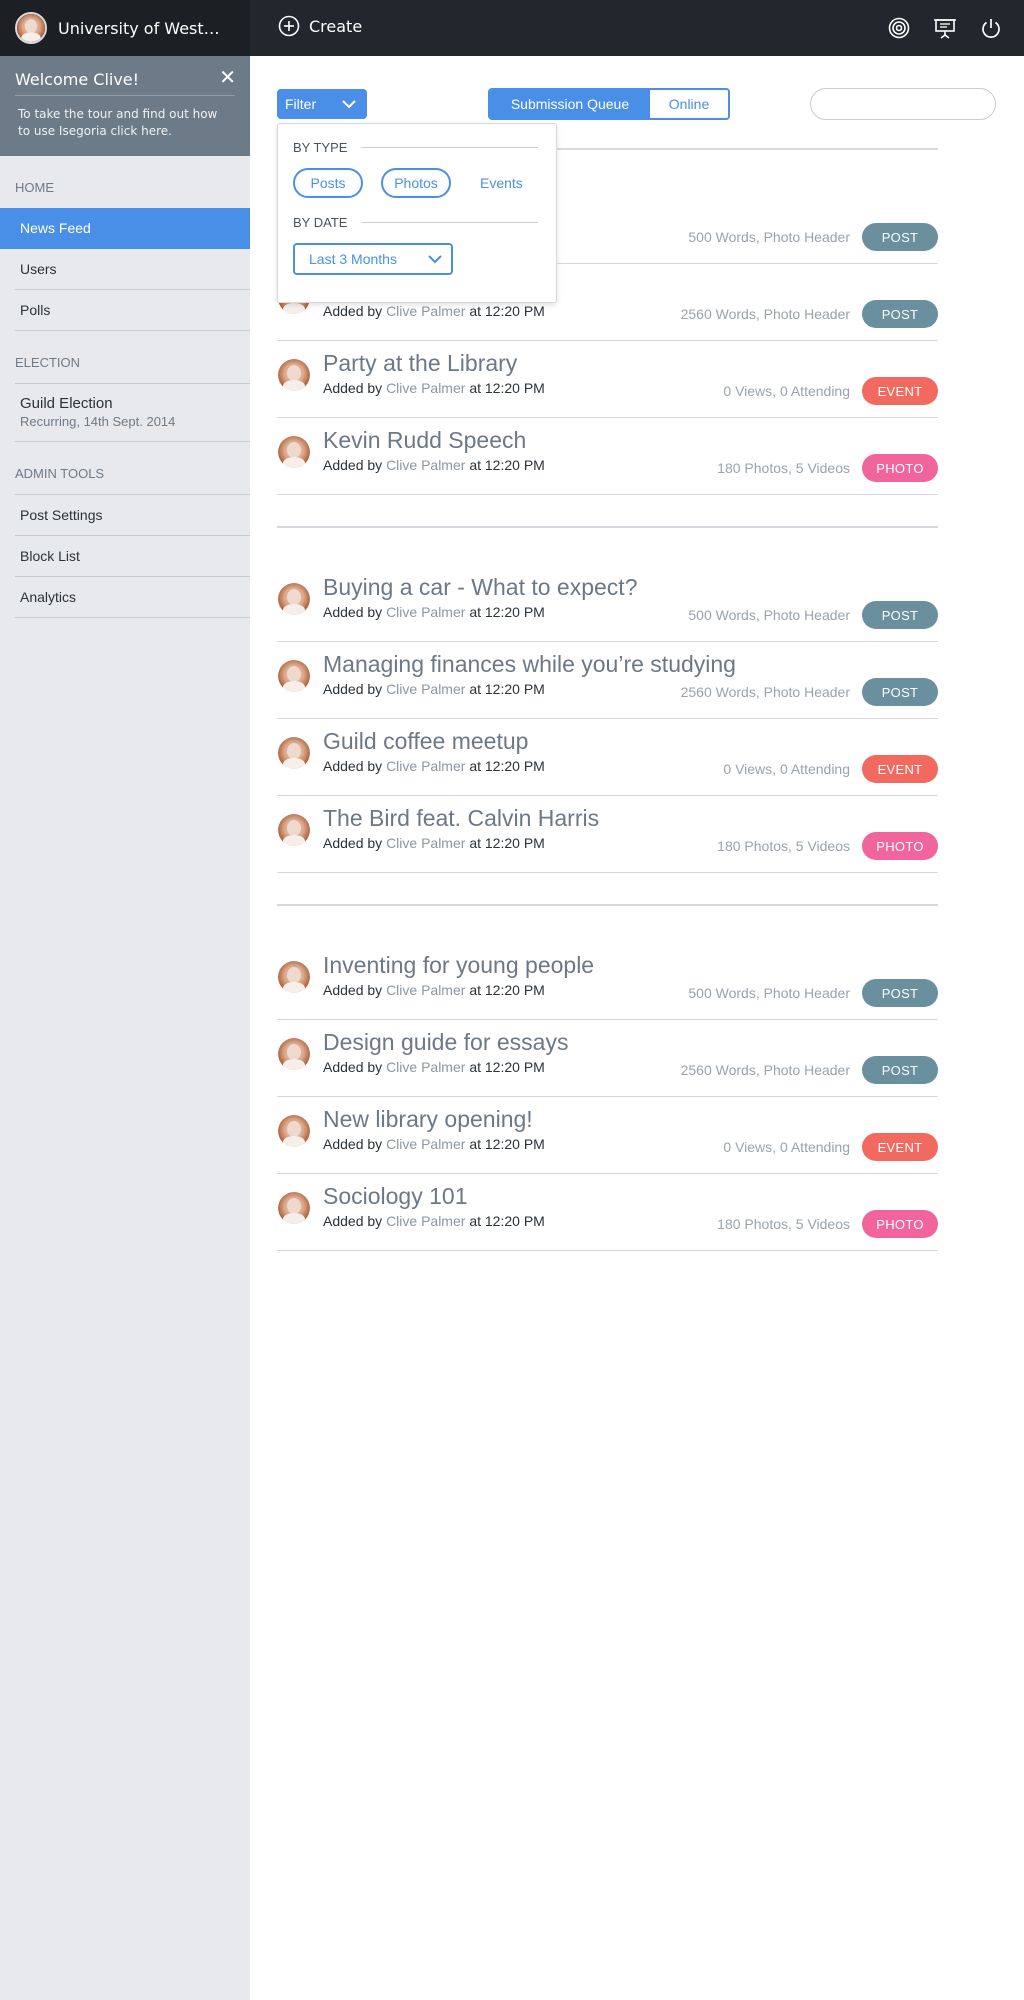 Image resolution: width=1024 pixels, height=2000 pixels. I want to click on feed-item-meta: 180 Photos, 5 Videos, so click(783, 846).